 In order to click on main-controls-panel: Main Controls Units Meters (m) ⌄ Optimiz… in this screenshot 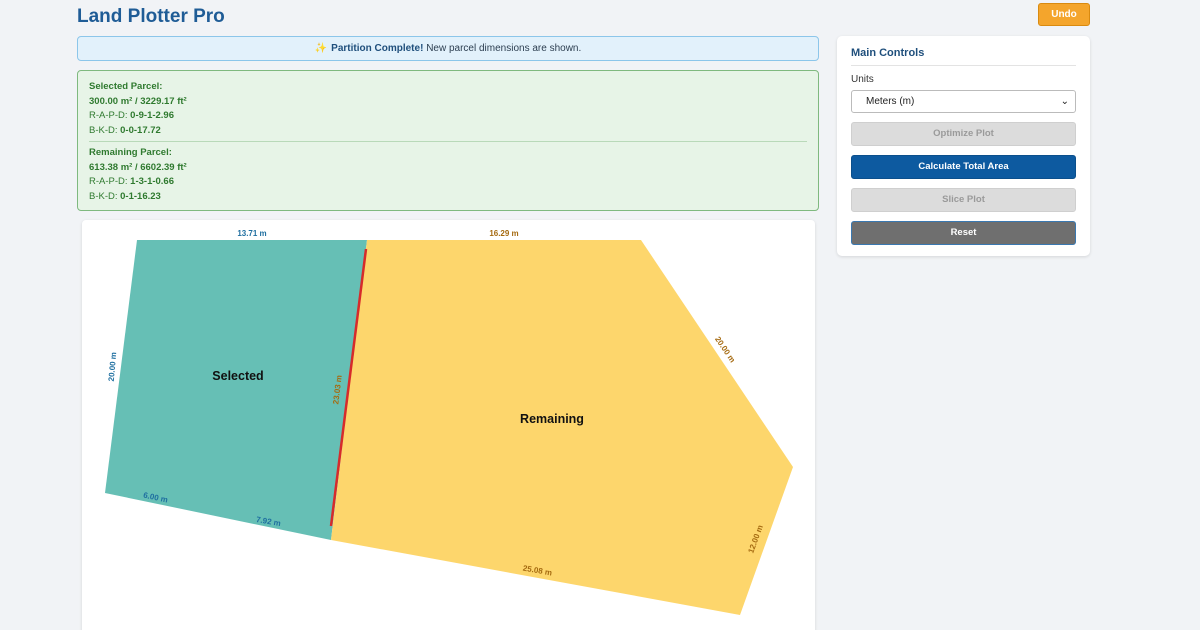, I will do `click(963, 146)`.